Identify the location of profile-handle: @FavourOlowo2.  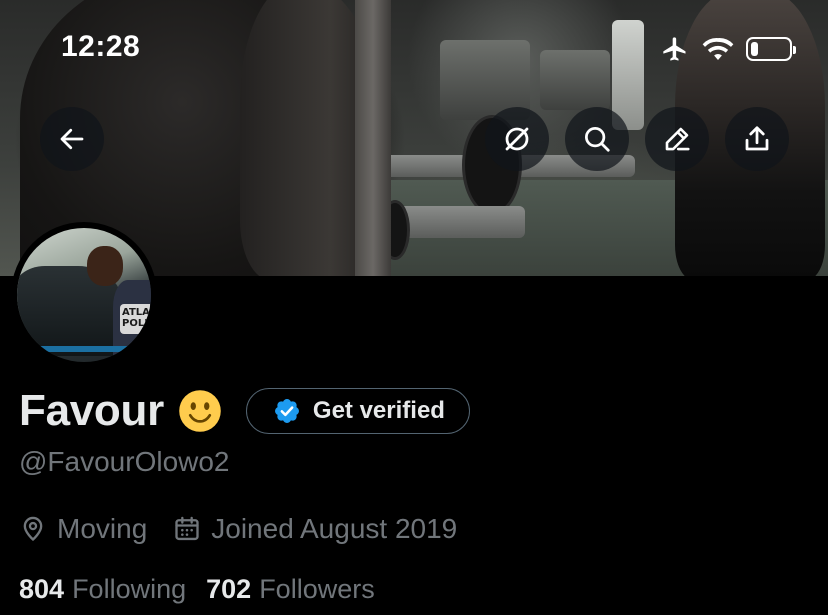
(124, 461).